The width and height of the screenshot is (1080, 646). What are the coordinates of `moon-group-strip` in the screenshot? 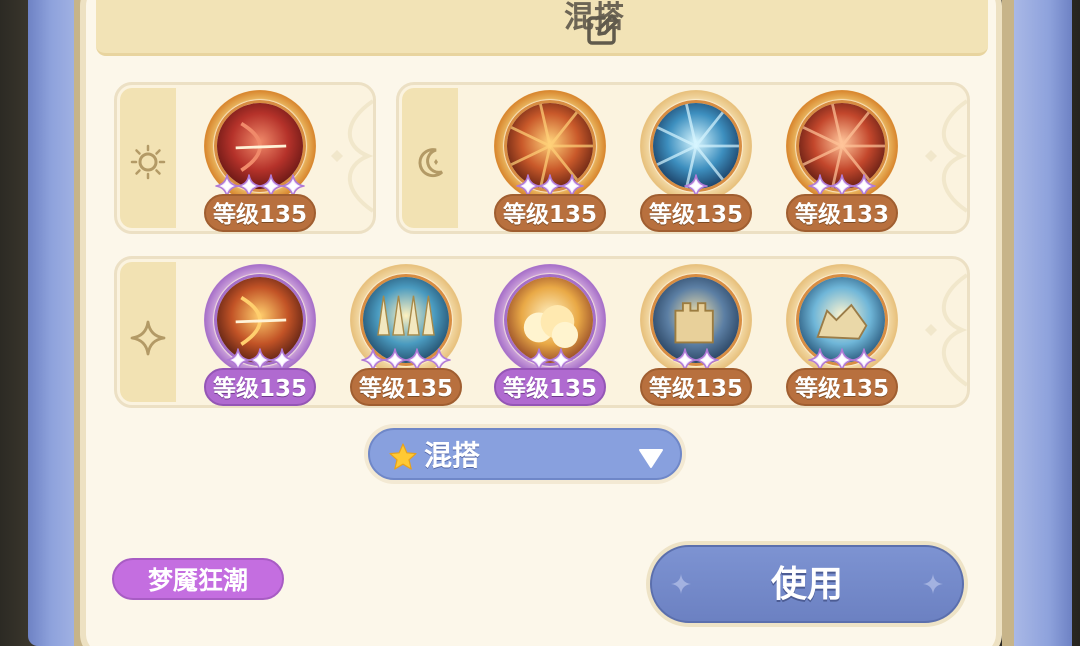 It's located at (430, 158).